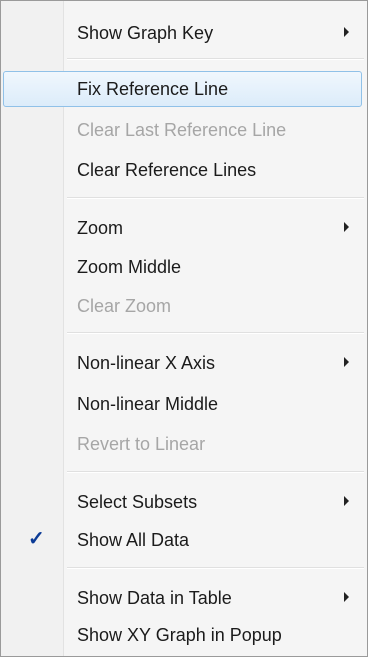 This screenshot has width=368, height=657. I want to click on menu-item-label: Show All Data, so click(133, 540).